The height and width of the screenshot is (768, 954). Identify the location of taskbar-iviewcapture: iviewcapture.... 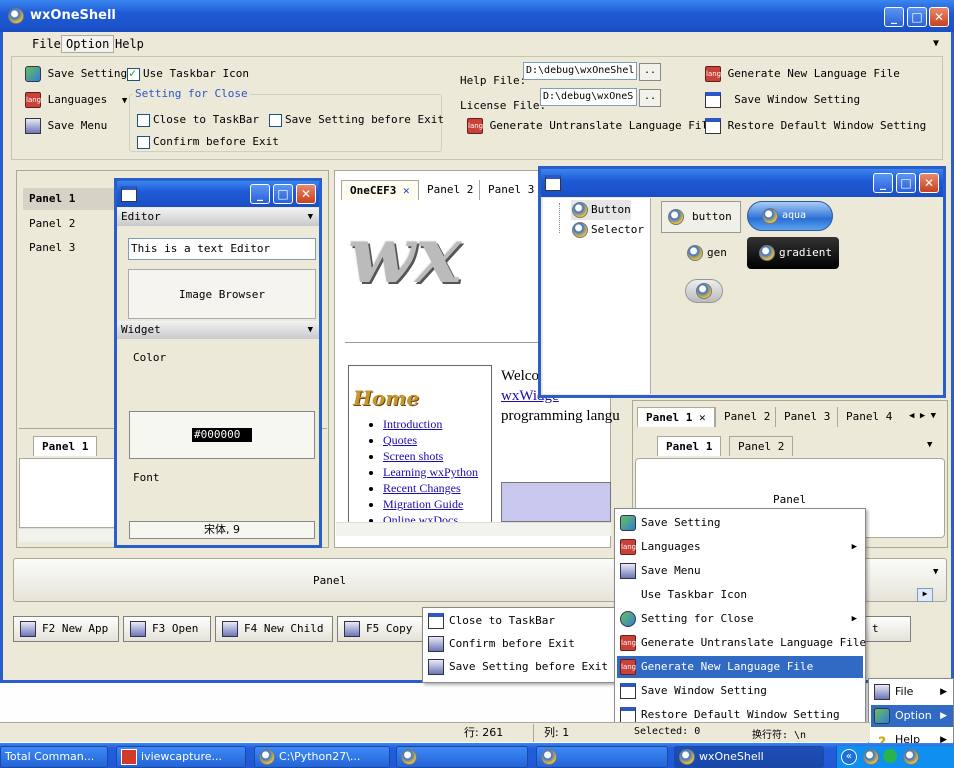
(181, 757).